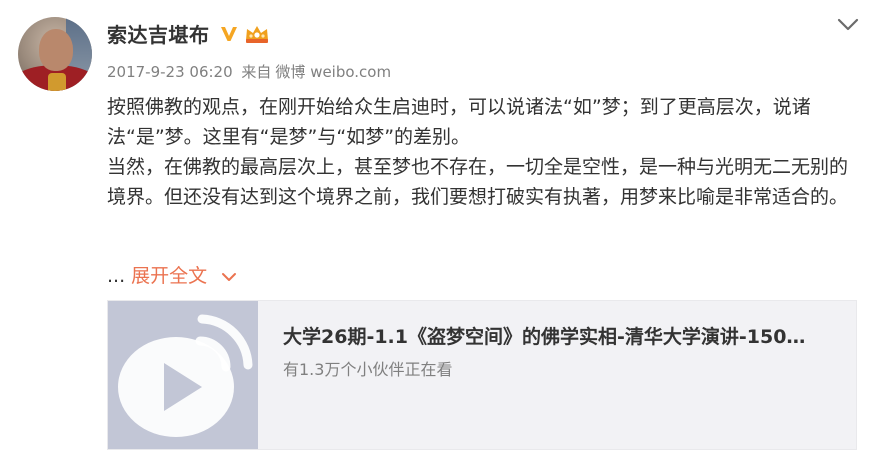 The height and width of the screenshot is (459, 871). I want to click on source-prefix: 来自, so click(256, 72).